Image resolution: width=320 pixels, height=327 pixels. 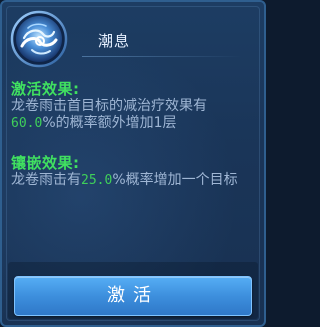 What do you see at coordinates (27, 123) in the screenshot?
I see `activation-value: 60.0` at bounding box center [27, 123].